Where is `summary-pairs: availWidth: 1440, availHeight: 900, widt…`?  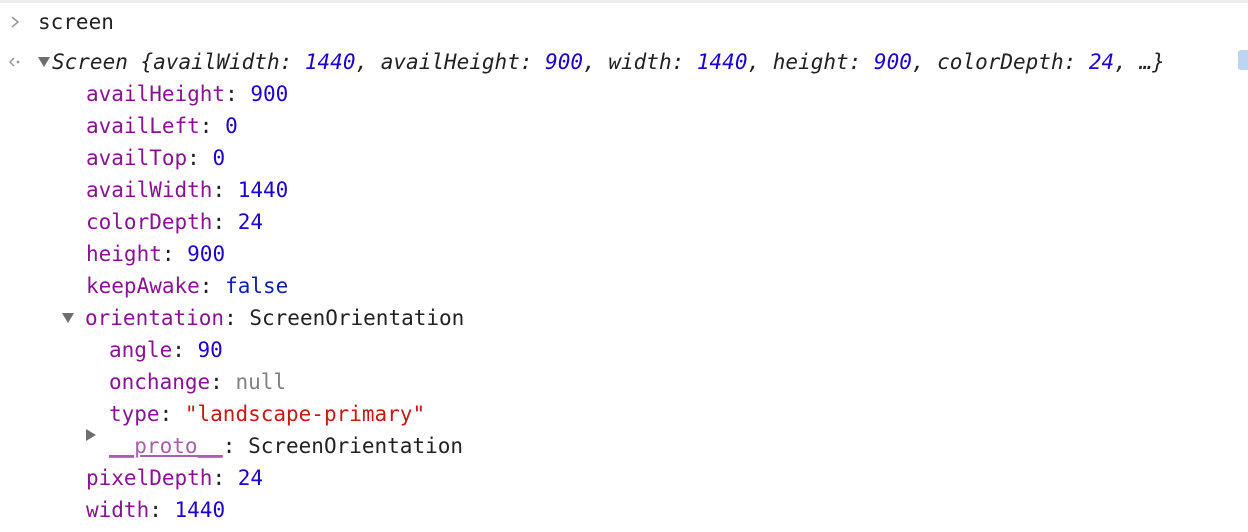 summary-pairs: availWidth: 1440, availHeight: 900, widt… is located at coordinates (646, 62).